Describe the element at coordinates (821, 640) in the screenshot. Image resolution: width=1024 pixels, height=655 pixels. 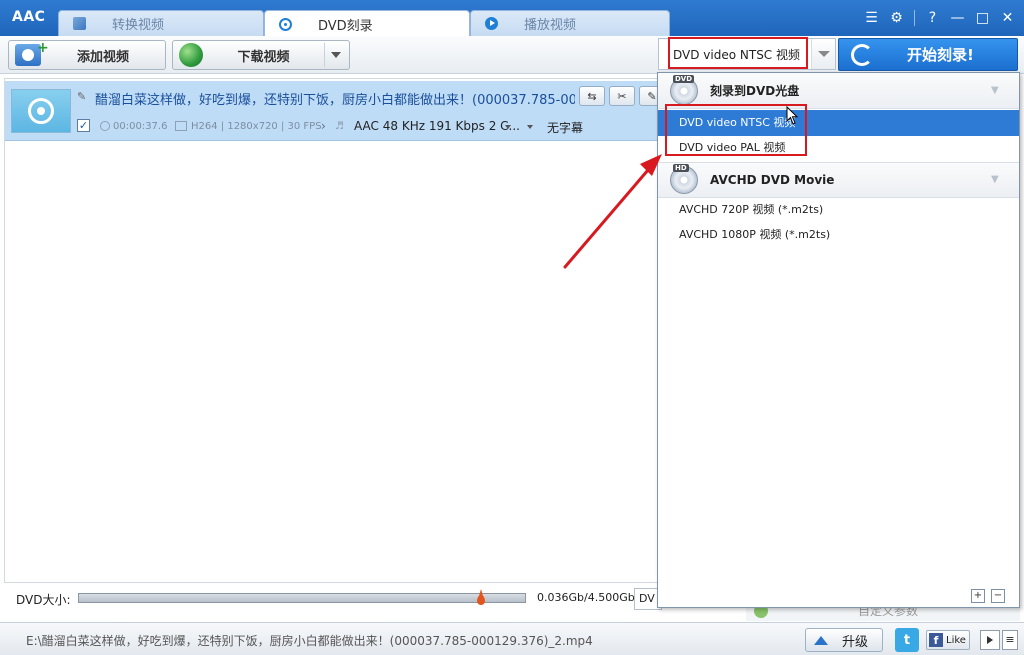
I see `arrow-up-icon` at that location.